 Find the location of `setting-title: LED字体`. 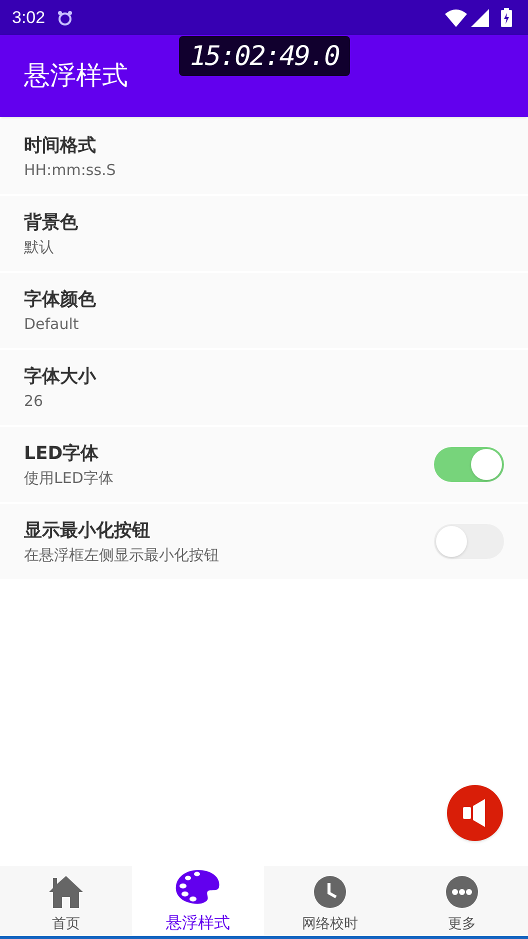

setting-title: LED字体 is located at coordinates (62, 454).